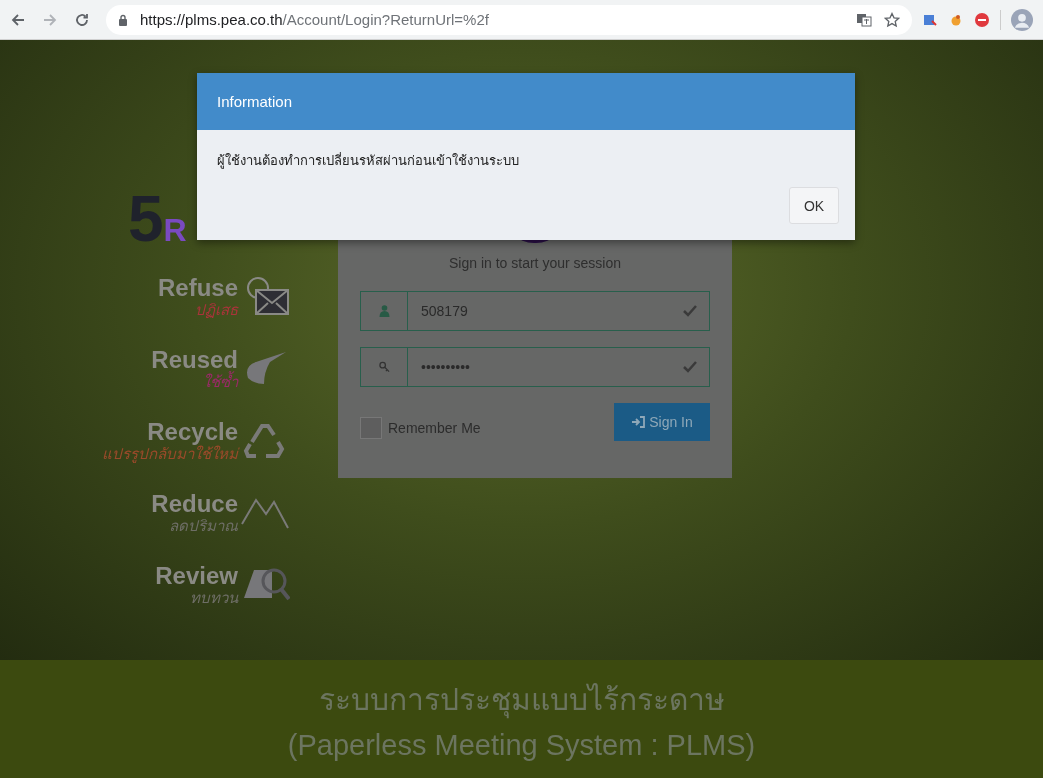  I want to click on translate-icon, so click(864, 19).